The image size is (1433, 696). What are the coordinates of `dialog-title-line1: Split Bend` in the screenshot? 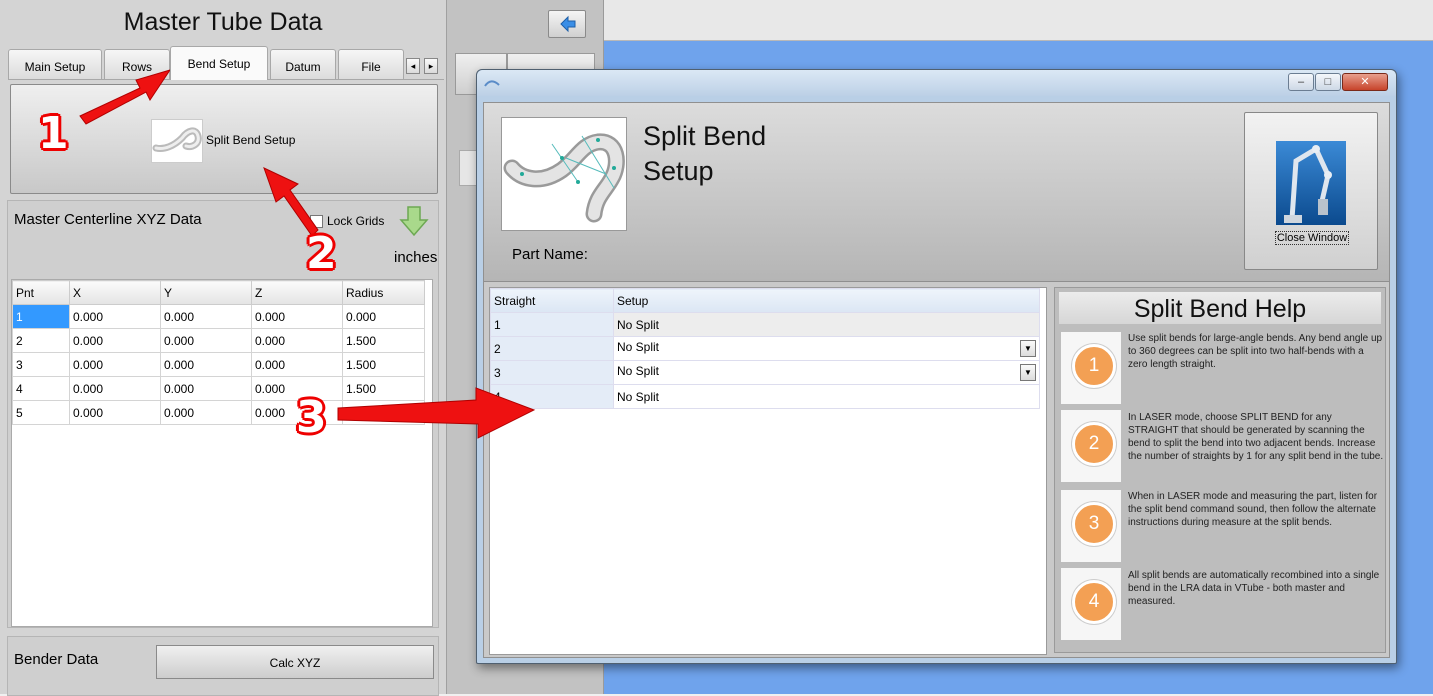 It's located at (705, 136).